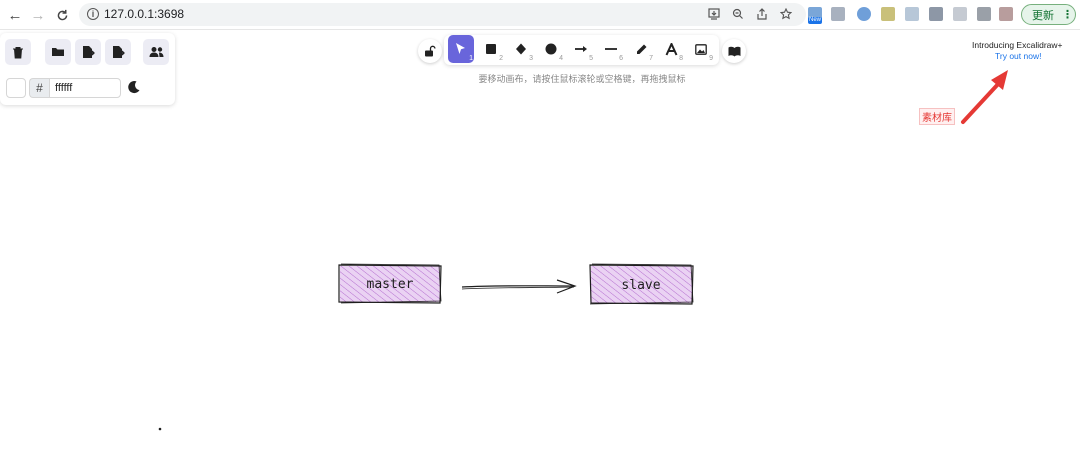  I want to click on node-label: master, so click(390, 284).